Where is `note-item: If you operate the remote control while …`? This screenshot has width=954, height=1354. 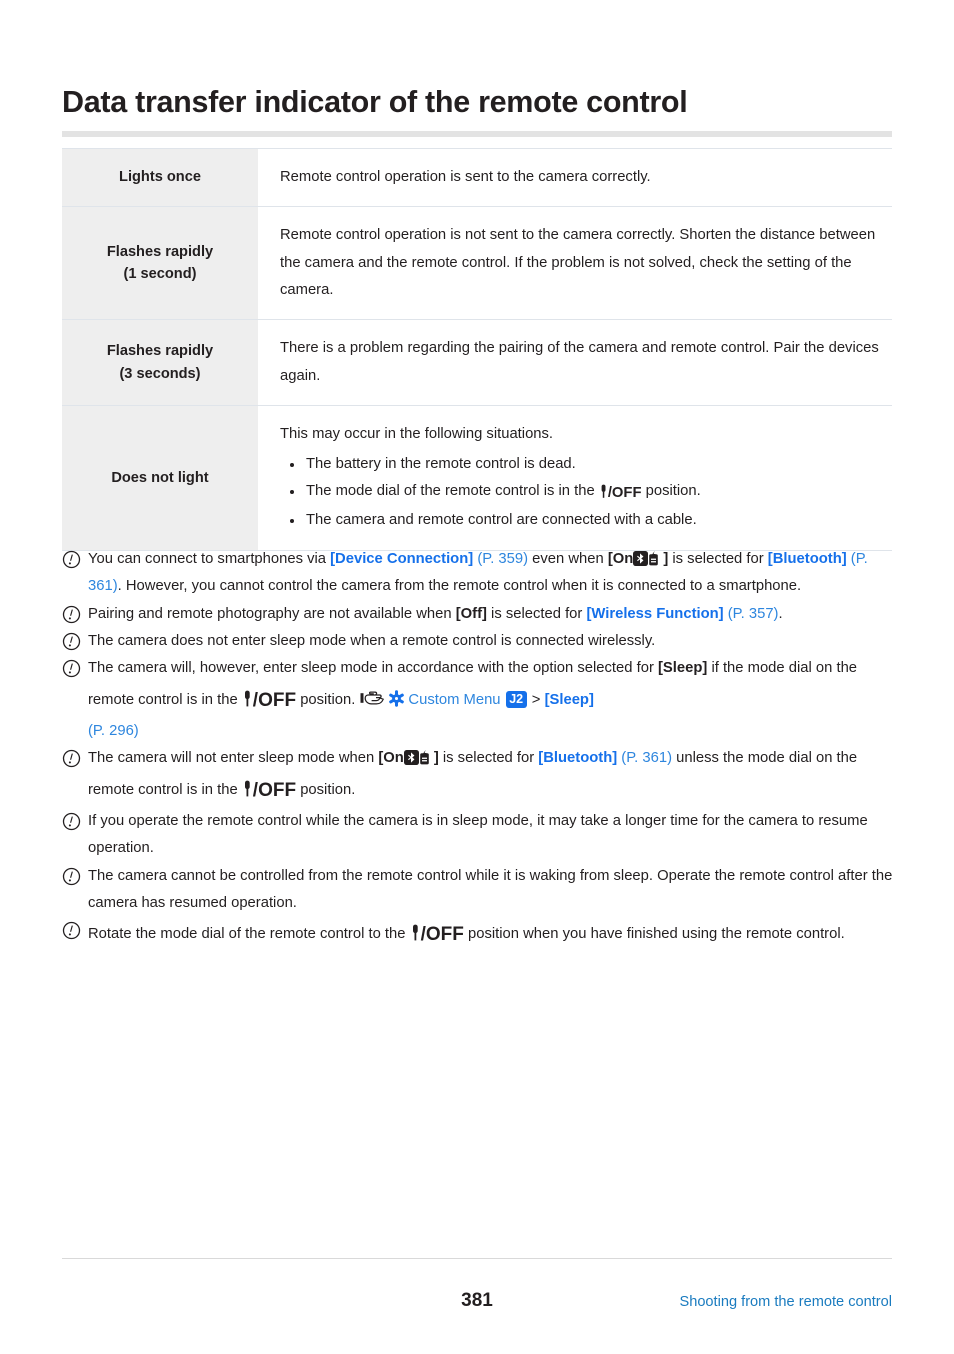
note-item: If you operate the remote control while … is located at coordinates (479, 835).